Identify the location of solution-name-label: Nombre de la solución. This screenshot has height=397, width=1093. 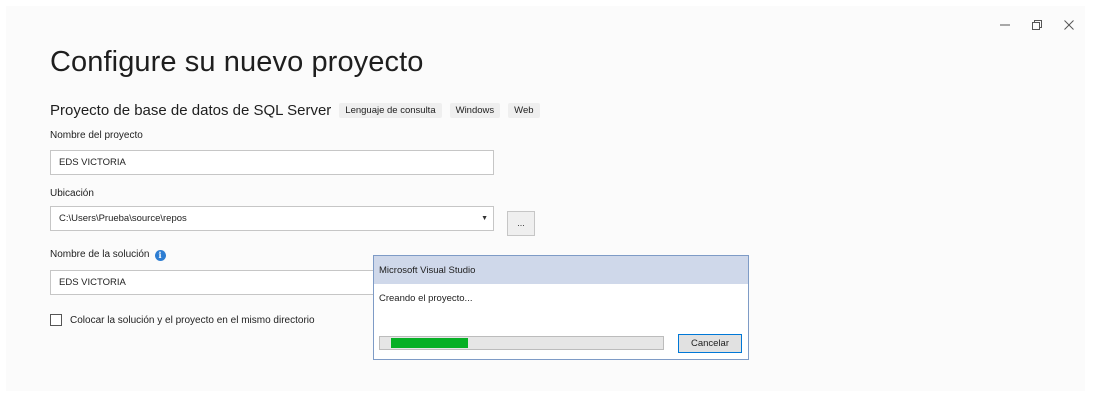
(100, 254).